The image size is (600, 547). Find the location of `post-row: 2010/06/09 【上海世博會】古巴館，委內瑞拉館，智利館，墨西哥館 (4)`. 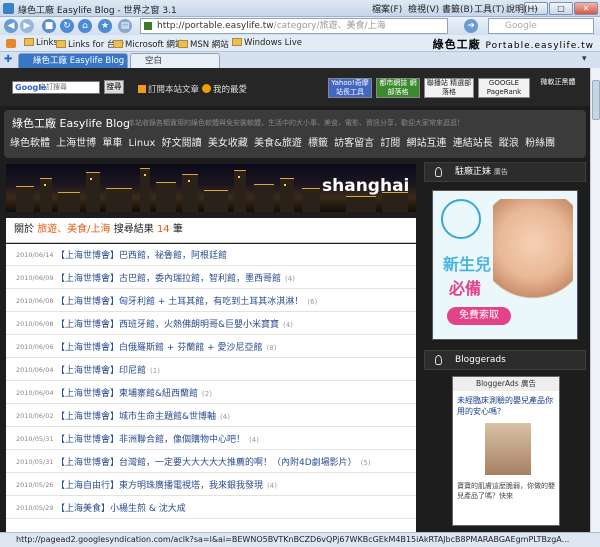

post-row: 2010/06/09 【上海世博會】古巴館，委內瑞拉館，智利館，墨西哥館 (4) is located at coordinates (211, 278).